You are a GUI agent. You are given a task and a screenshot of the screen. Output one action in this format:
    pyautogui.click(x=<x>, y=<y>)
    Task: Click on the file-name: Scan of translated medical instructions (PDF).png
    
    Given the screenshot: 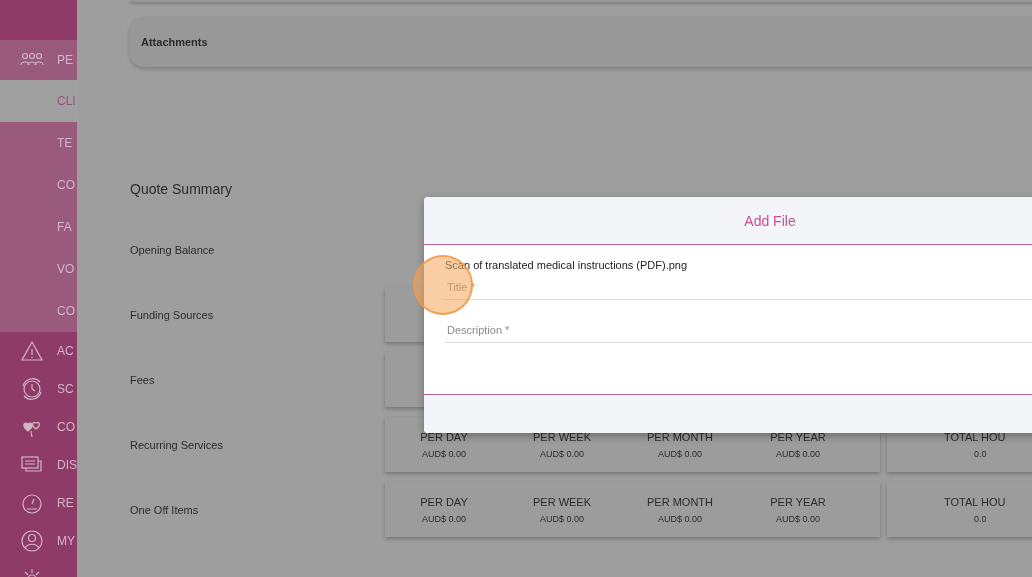 What is the action you would take?
    pyautogui.click(x=567, y=265)
    